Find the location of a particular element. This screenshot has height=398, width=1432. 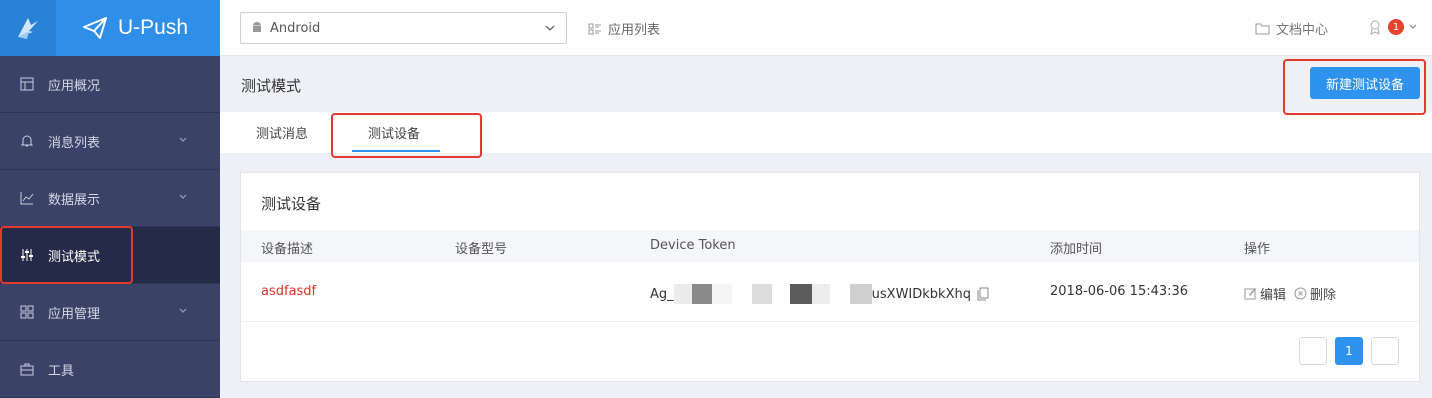

grid-icon is located at coordinates (27, 312).